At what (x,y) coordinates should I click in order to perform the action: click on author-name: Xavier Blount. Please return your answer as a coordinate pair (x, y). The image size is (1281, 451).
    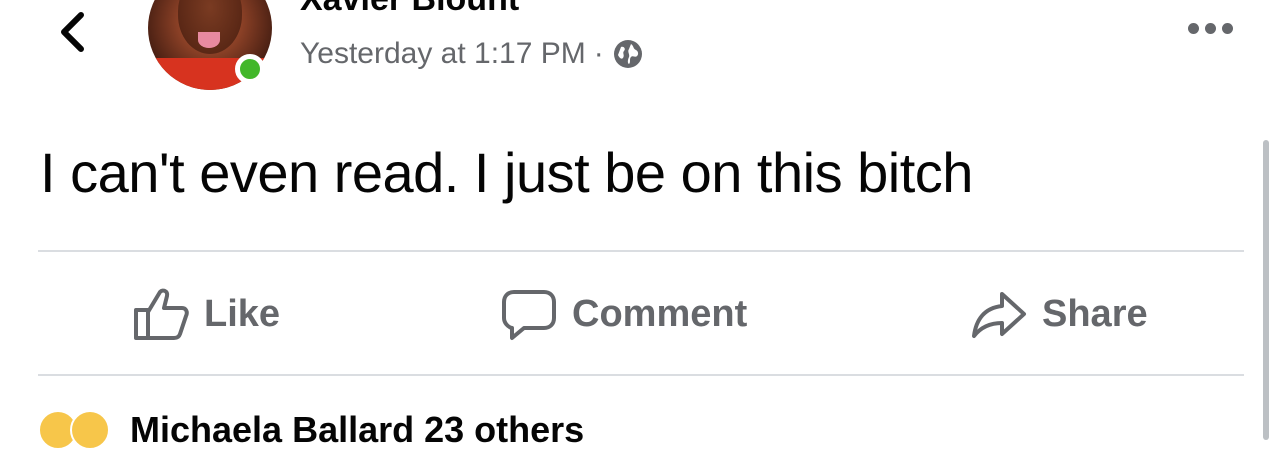
    Looking at the image, I should click on (409, 9).